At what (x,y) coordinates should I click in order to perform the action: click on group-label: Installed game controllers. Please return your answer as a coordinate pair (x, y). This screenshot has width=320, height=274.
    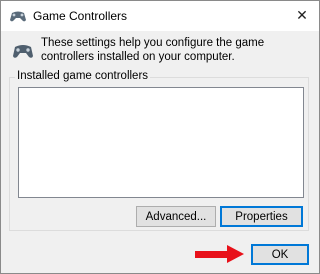
    Looking at the image, I should click on (83, 76).